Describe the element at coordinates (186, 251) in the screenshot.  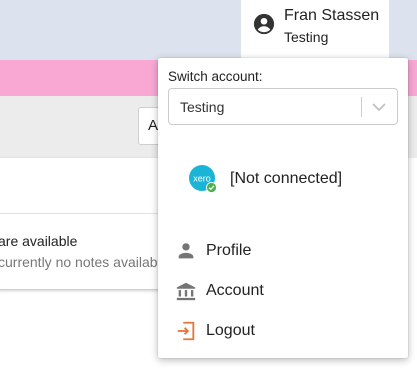
I see `person-icon` at that location.